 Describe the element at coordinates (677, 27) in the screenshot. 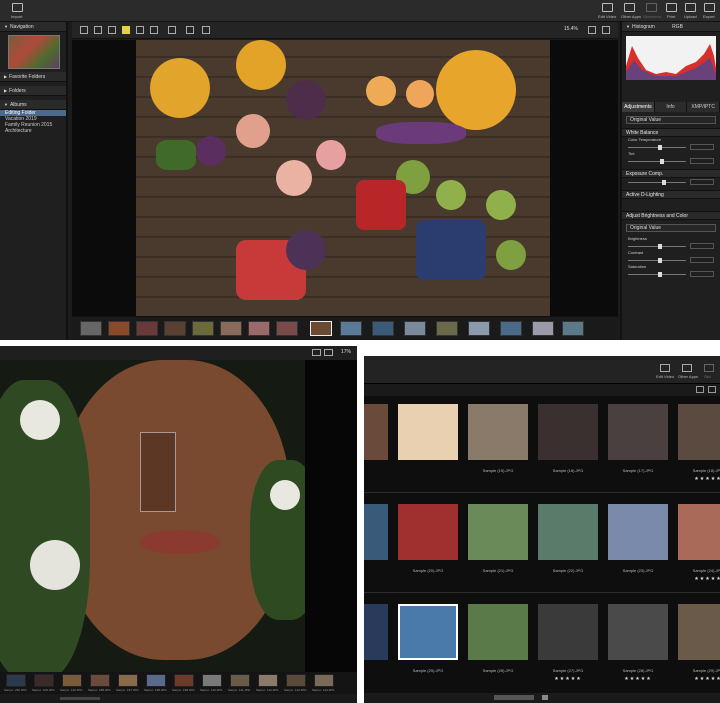

I see `histogram-channel: RGB` at that location.